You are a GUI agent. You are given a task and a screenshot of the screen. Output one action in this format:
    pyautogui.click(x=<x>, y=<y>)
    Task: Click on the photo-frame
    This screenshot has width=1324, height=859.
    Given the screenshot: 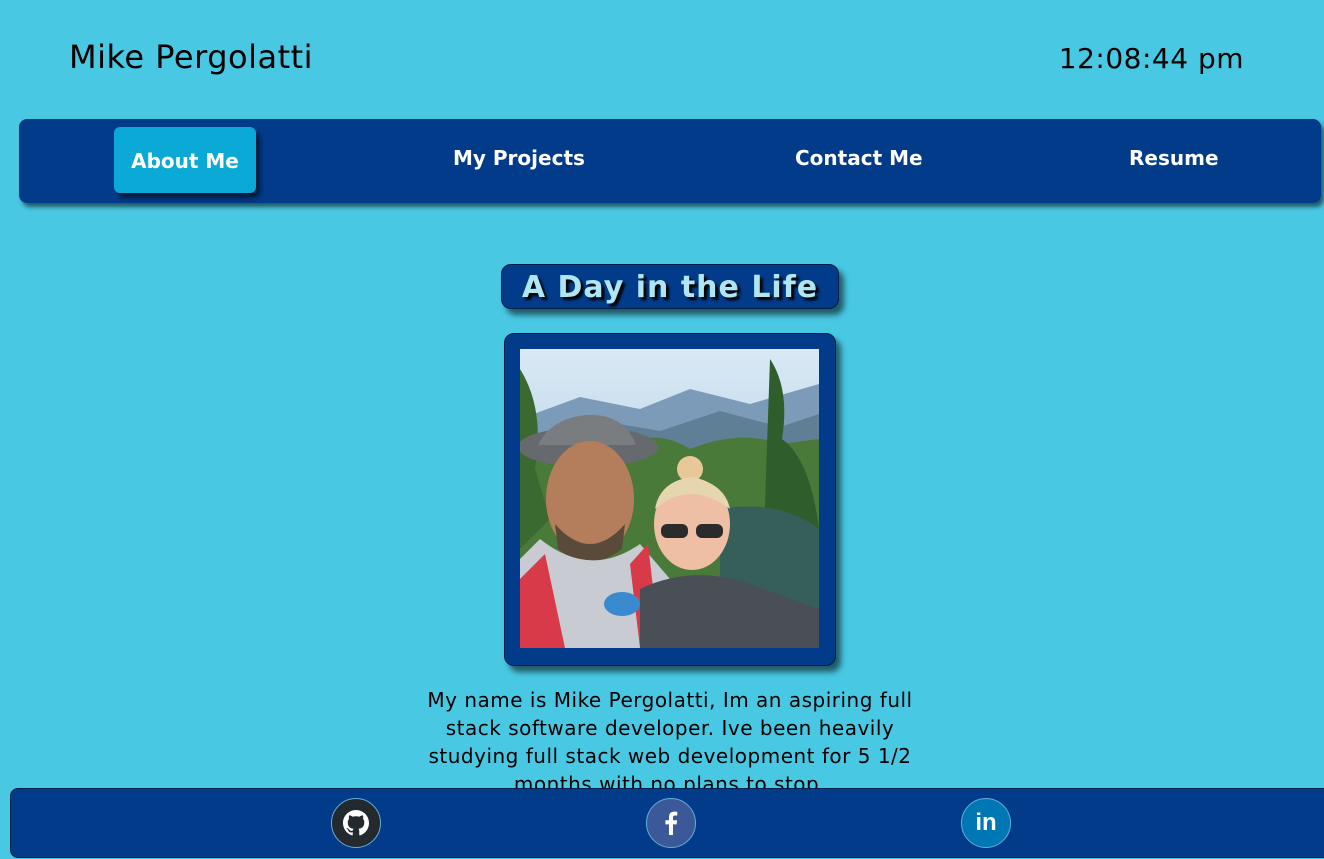 What is the action you would take?
    pyautogui.click(x=670, y=499)
    